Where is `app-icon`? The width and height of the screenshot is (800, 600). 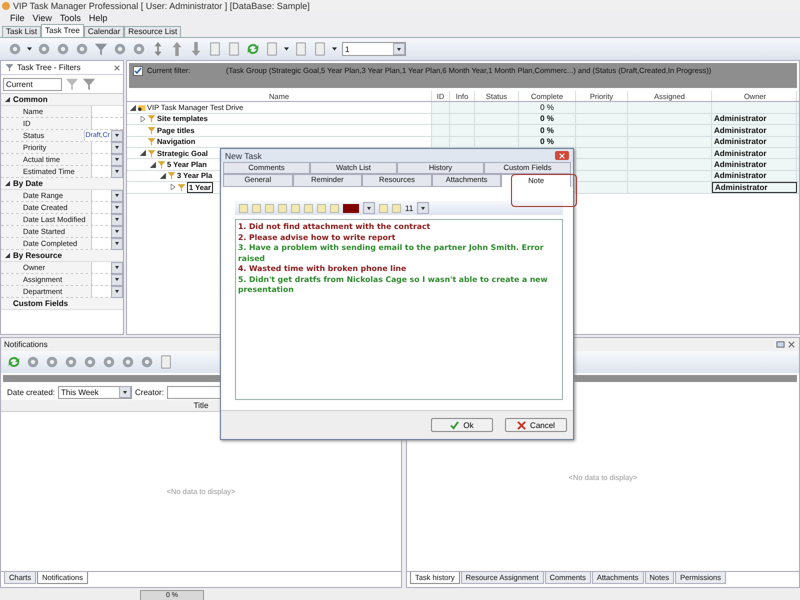
app-icon is located at coordinates (6, 6).